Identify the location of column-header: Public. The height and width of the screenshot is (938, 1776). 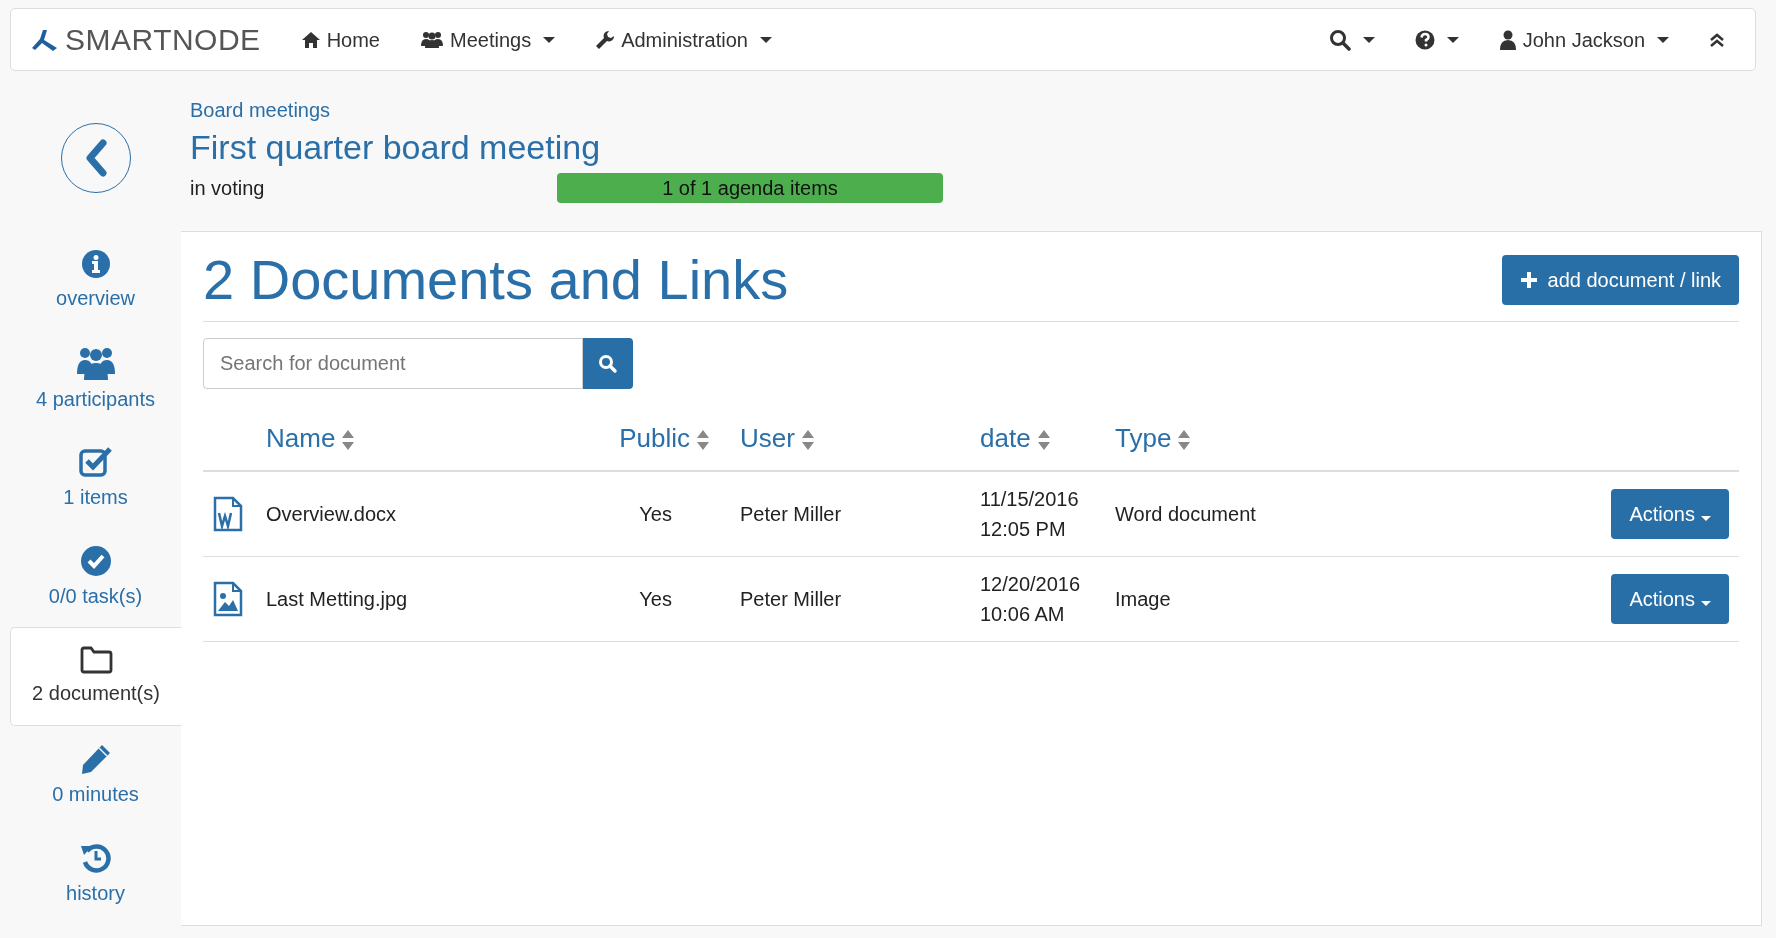
(664, 439).